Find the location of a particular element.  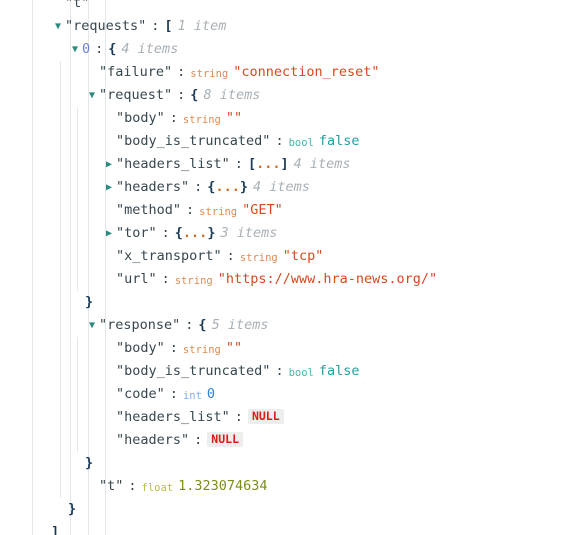

json-row: ▶"headers": NULL is located at coordinates (282, 440).